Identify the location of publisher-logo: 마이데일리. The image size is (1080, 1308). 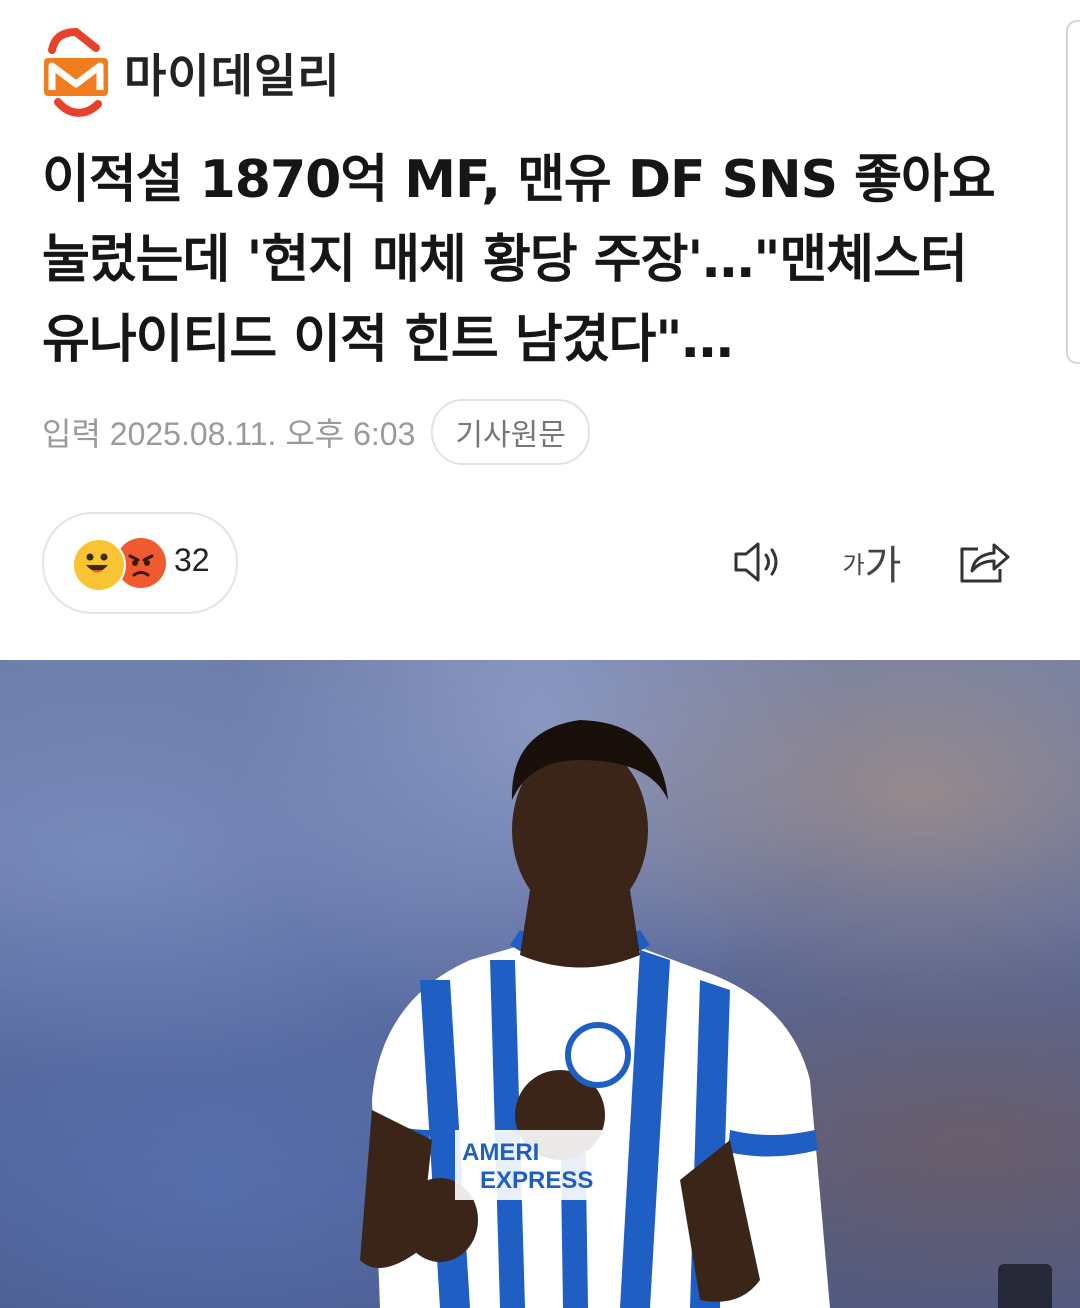
(190, 73).